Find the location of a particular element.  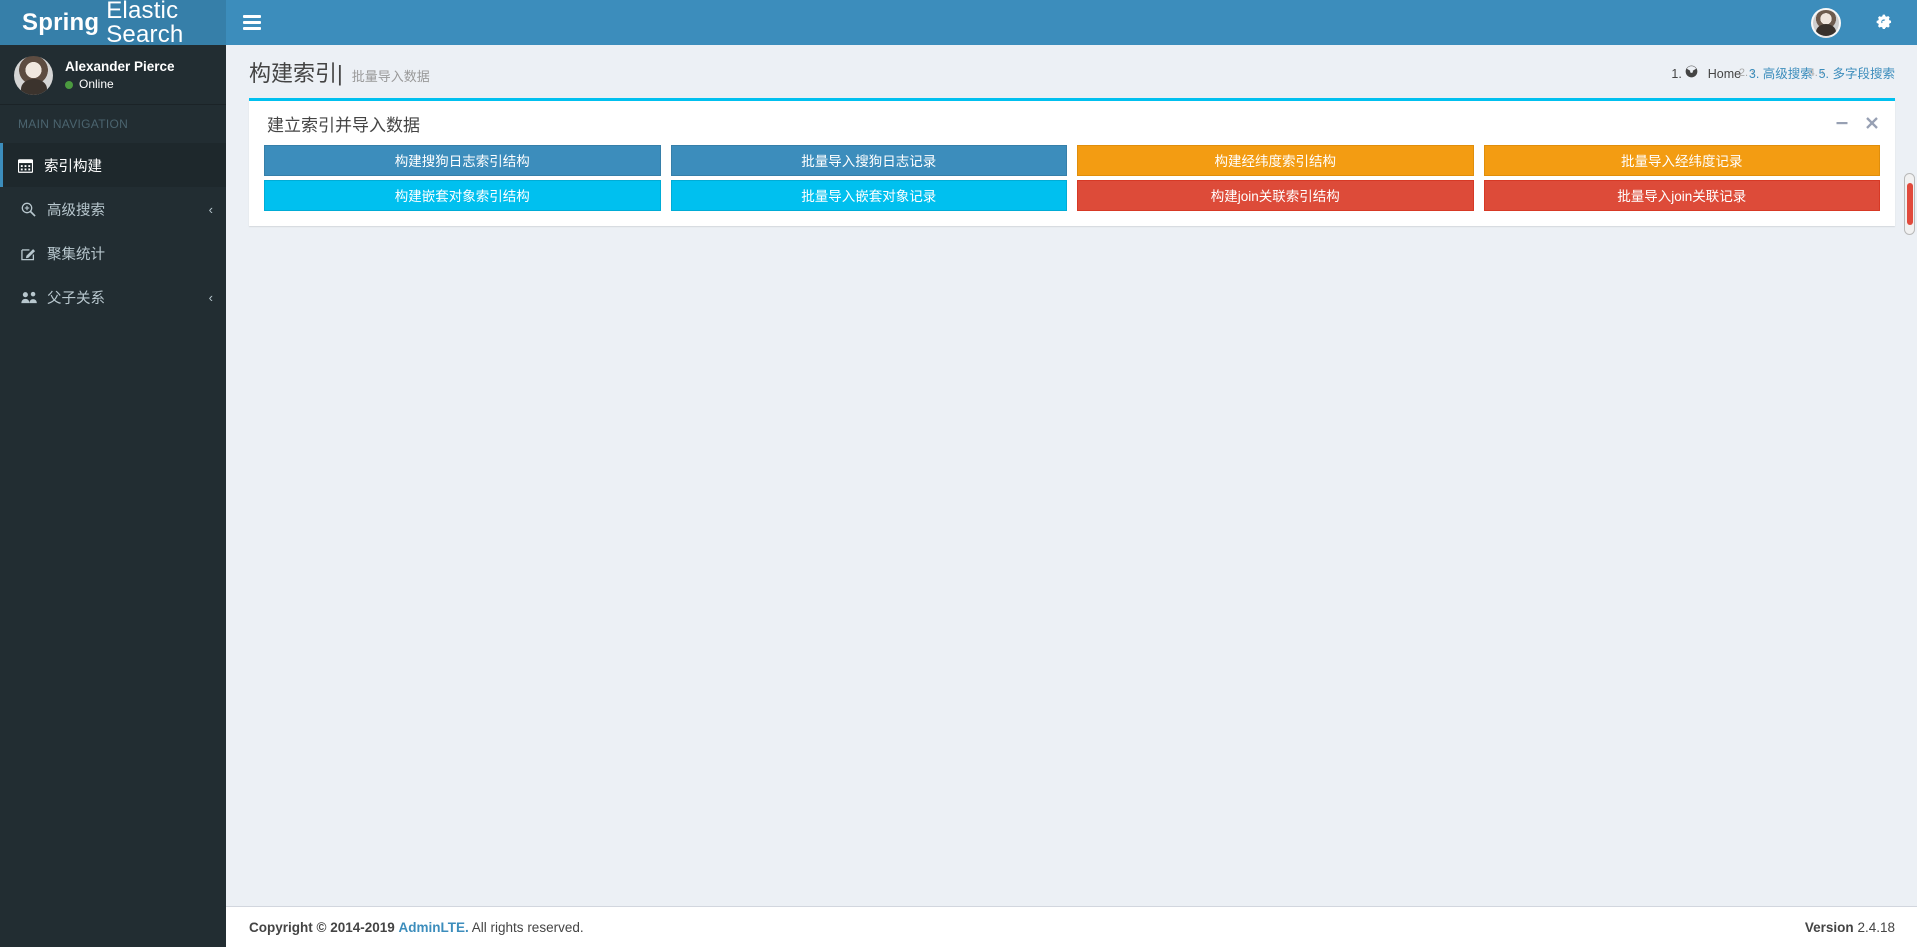

breadcrumb-item-home: Home is located at coordinates (1713, 73).